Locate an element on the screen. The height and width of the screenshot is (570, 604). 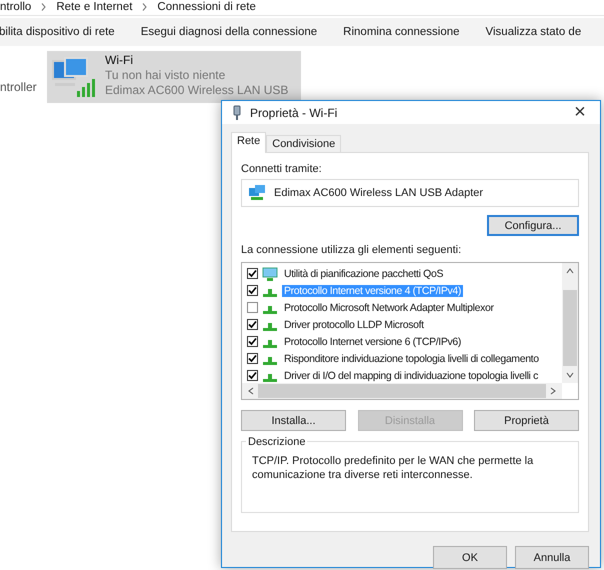
toolbar-command: Rinomina connessione is located at coordinates (401, 32).